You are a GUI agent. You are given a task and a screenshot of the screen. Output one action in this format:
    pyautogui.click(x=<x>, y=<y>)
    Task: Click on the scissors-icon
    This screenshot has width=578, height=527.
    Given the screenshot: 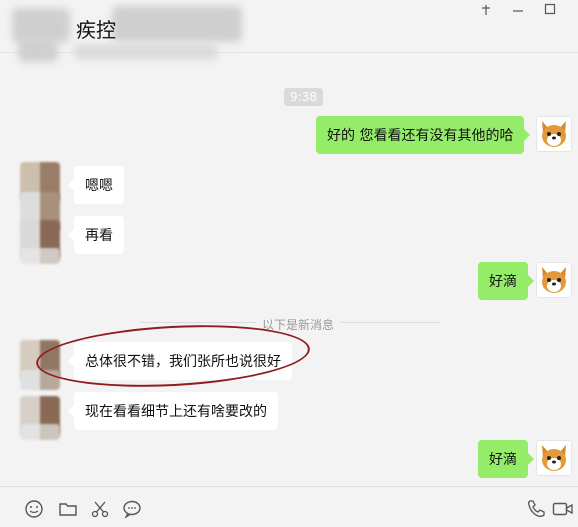 What is the action you would take?
    pyautogui.click(x=100, y=509)
    